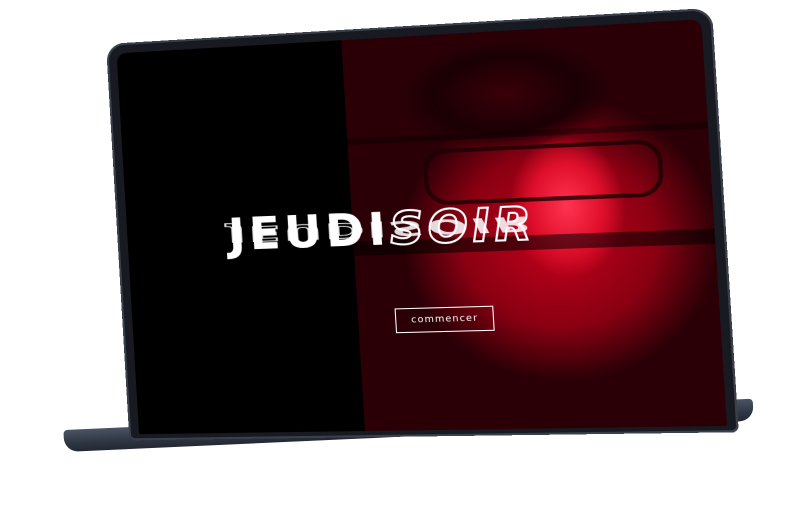 The width and height of the screenshot is (800, 516). Describe the element at coordinates (445, 319) in the screenshot. I see `start-button: commencer` at that location.